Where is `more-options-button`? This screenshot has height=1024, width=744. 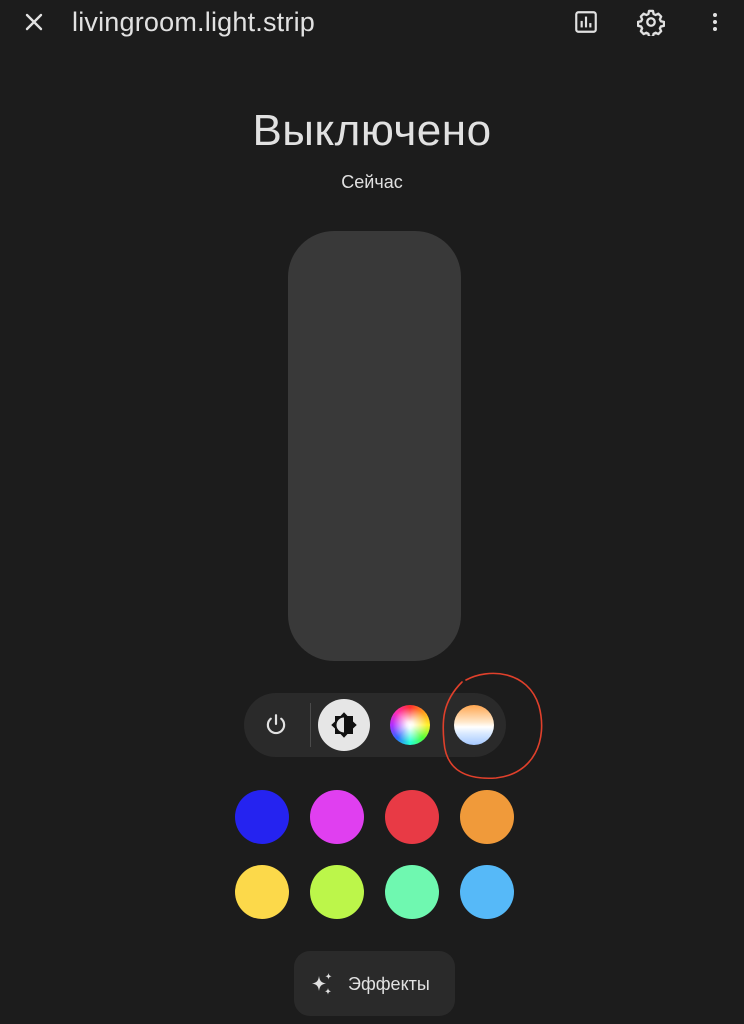
more-options-button is located at coordinates (715, 22).